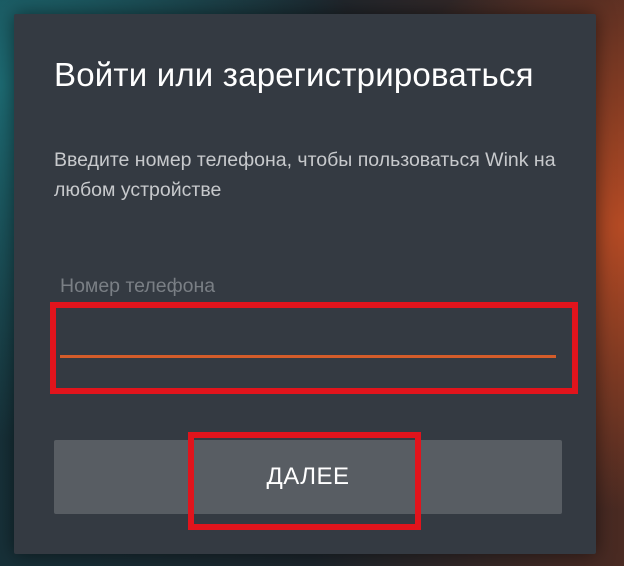 This screenshot has width=624, height=566. Describe the element at coordinates (308, 477) in the screenshot. I see `next-button: ДАЛЕЕ` at that location.